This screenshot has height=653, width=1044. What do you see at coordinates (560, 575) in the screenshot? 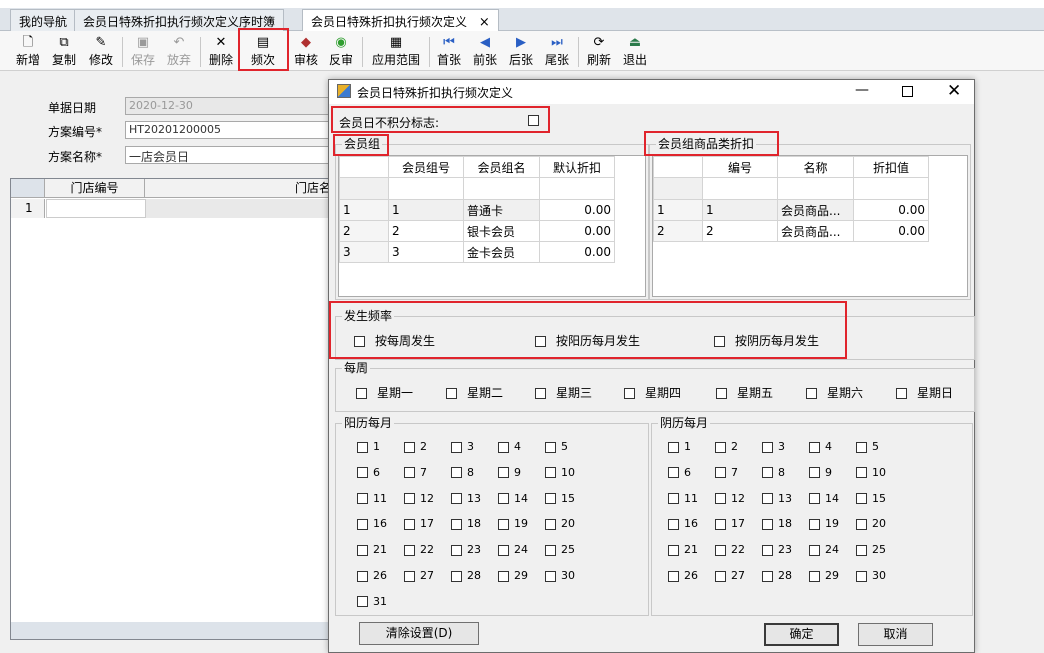
I see `solar-day-option: 30` at bounding box center [560, 575].